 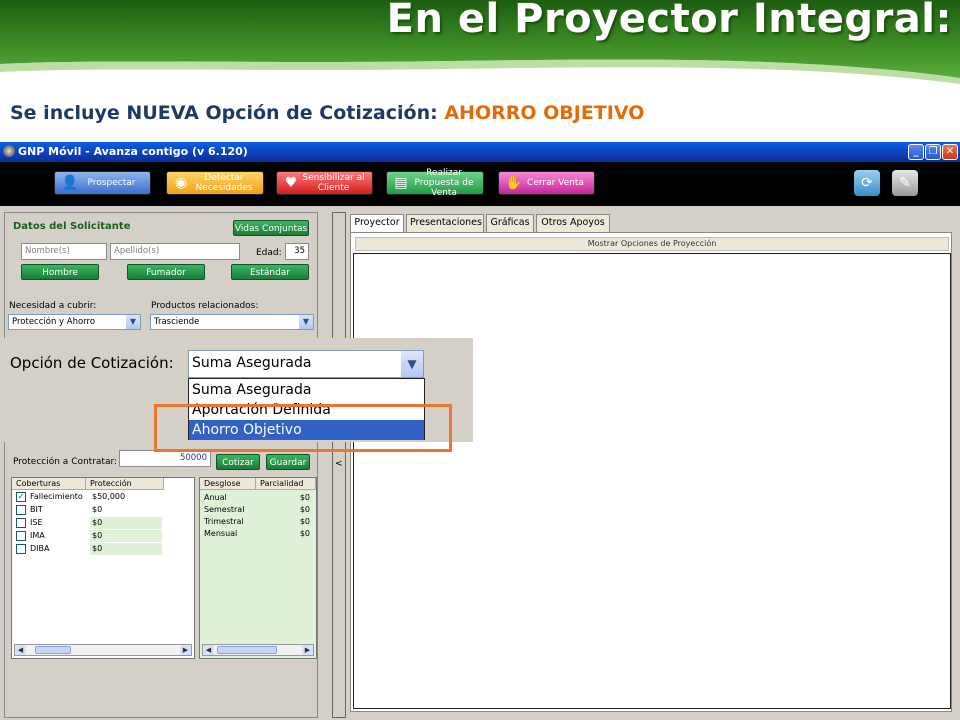 I want to click on fallecimiento-checkbox: ✓, so click(x=21, y=497).